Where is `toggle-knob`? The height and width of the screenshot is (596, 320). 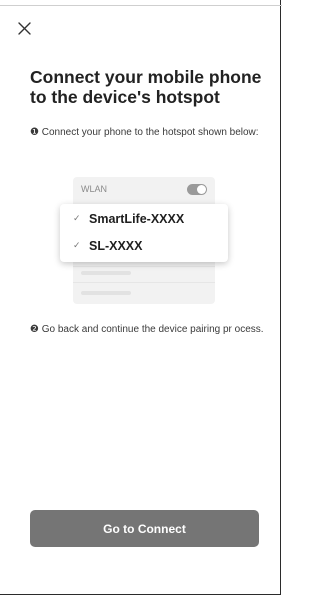
toggle-knob is located at coordinates (201, 189).